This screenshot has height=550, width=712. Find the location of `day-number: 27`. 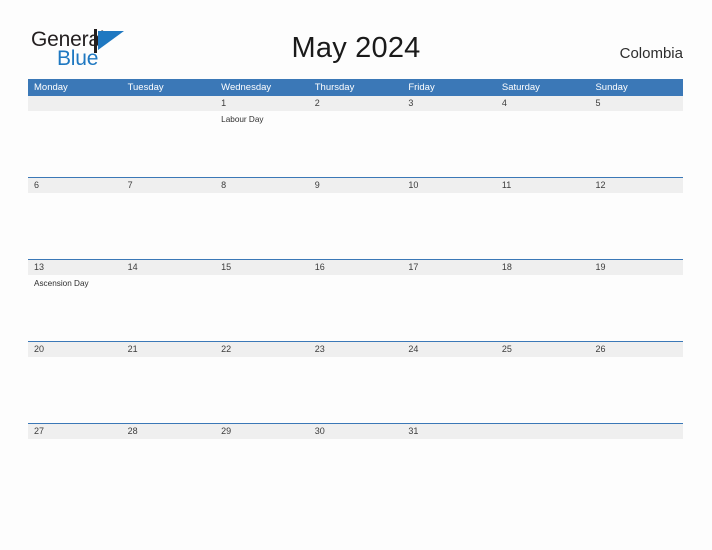

day-number: 27 is located at coordinates (75, 431).